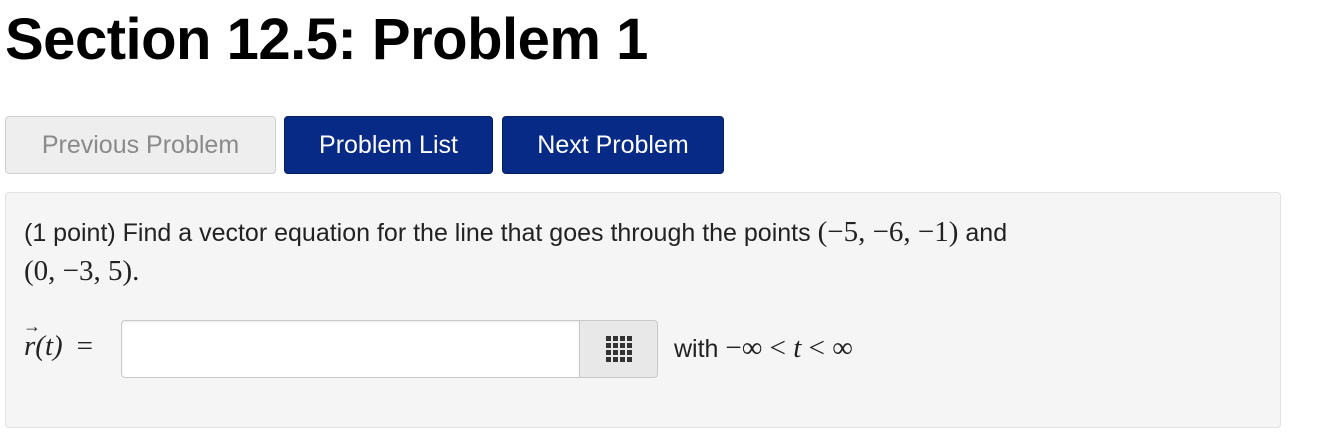 This screenshot has height=444, width=1318. What do you see at coordinates (326, 39) in the screenshot?
I see `page-title: Section 12.5: Problem 1` at bounding box center [326, 39].